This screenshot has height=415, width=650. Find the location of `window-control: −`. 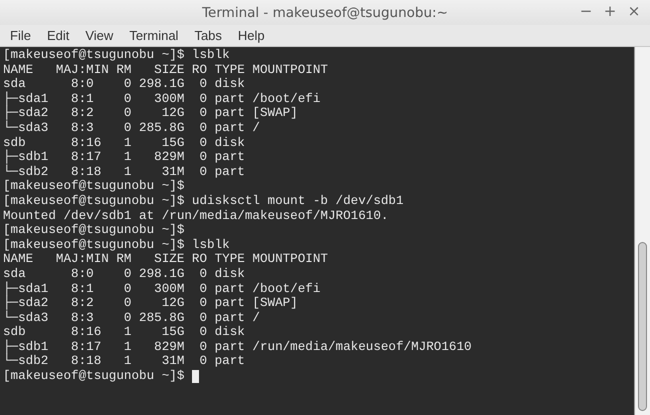

window-control: − is located at coordinates (586, 11).